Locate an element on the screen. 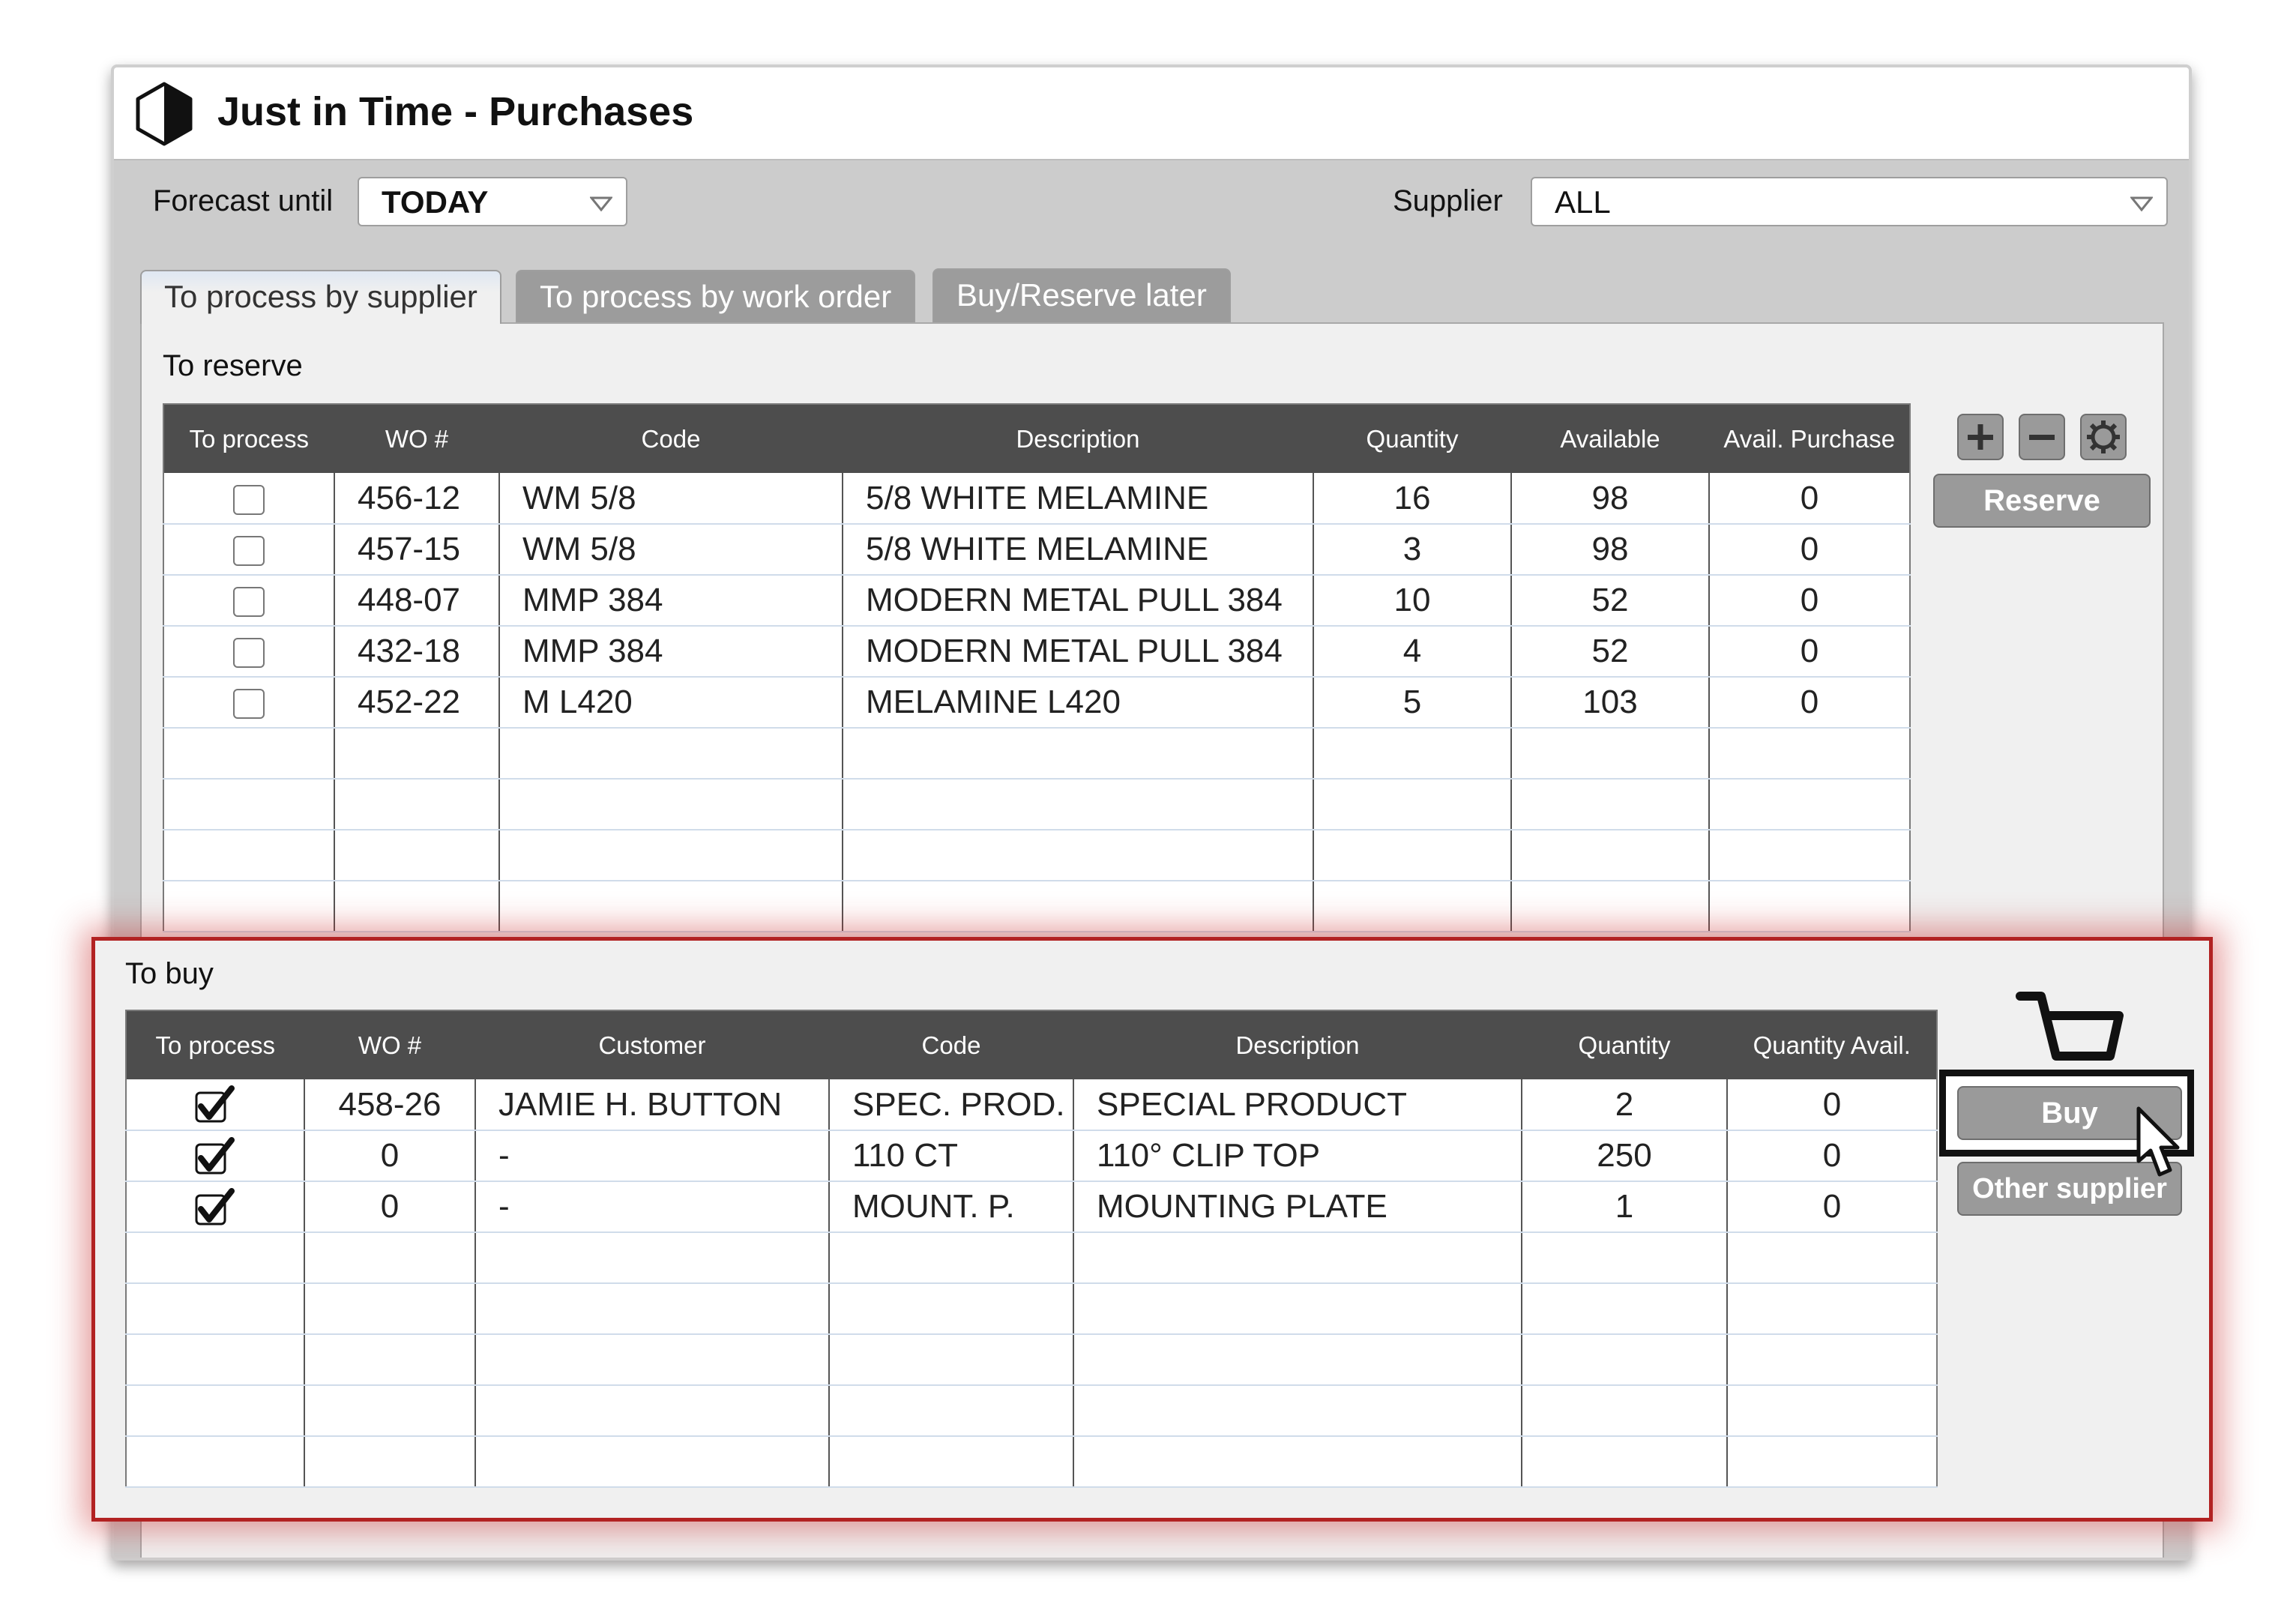 The height and width of the screenshot is (1619, 2296). minus-icon is located at coordinates (2042, 437).